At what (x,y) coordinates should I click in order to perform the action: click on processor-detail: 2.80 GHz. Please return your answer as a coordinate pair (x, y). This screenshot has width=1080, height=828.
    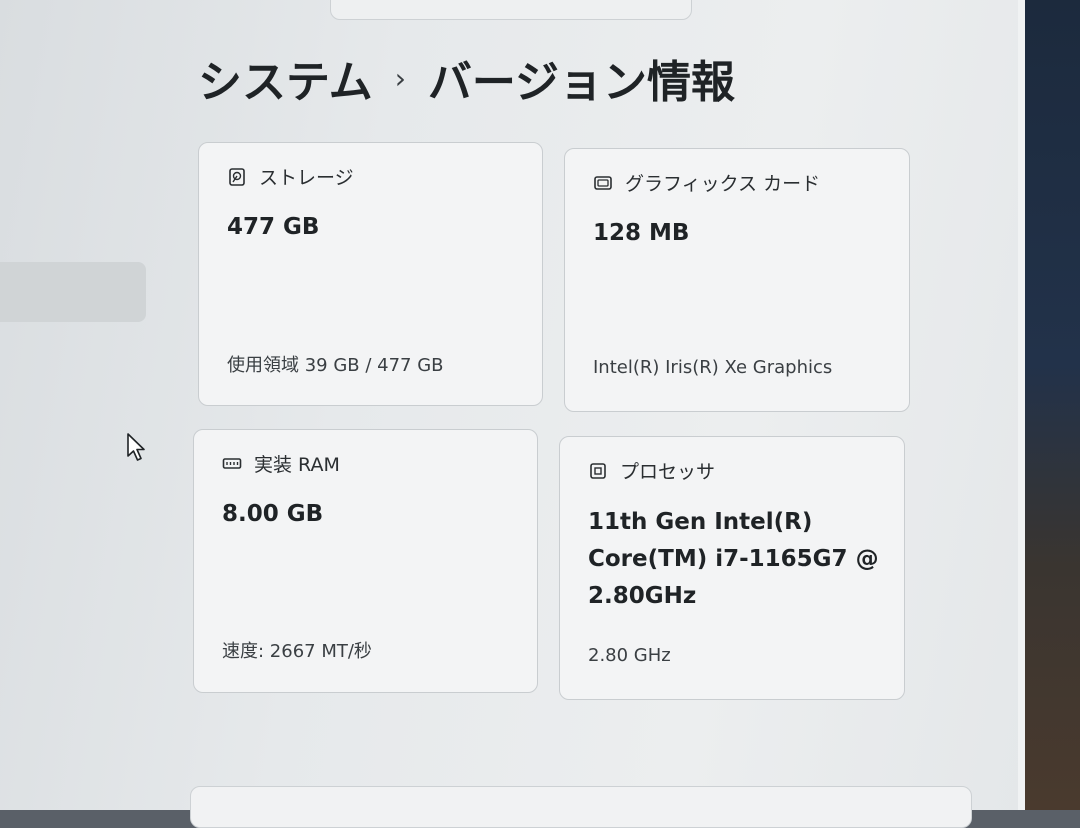
    Looking at the image, I should click on (629, 655).